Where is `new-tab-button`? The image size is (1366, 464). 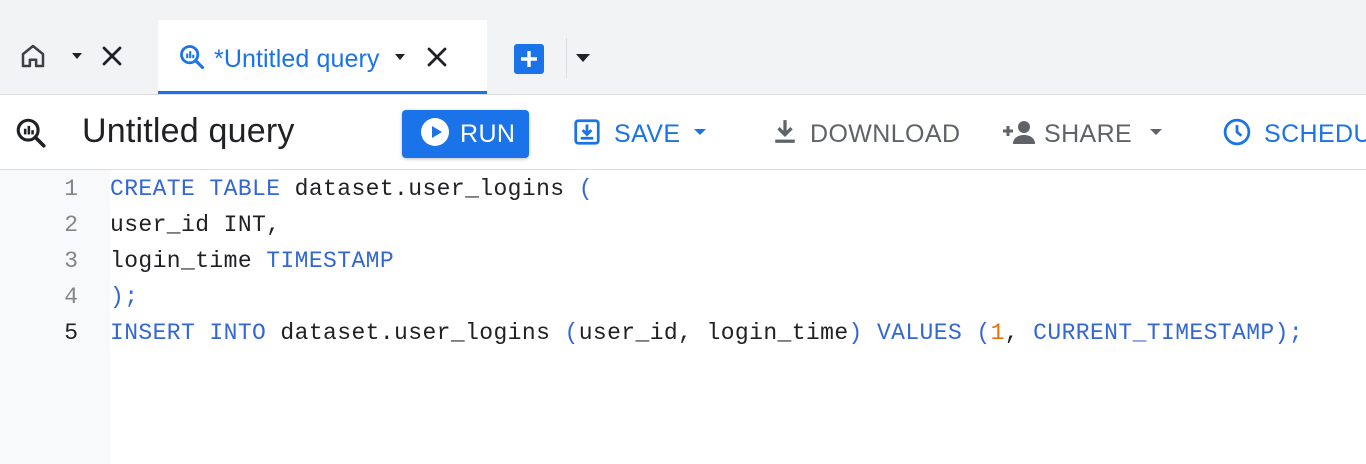 new-tab-button is located at coordinates (529, 59).